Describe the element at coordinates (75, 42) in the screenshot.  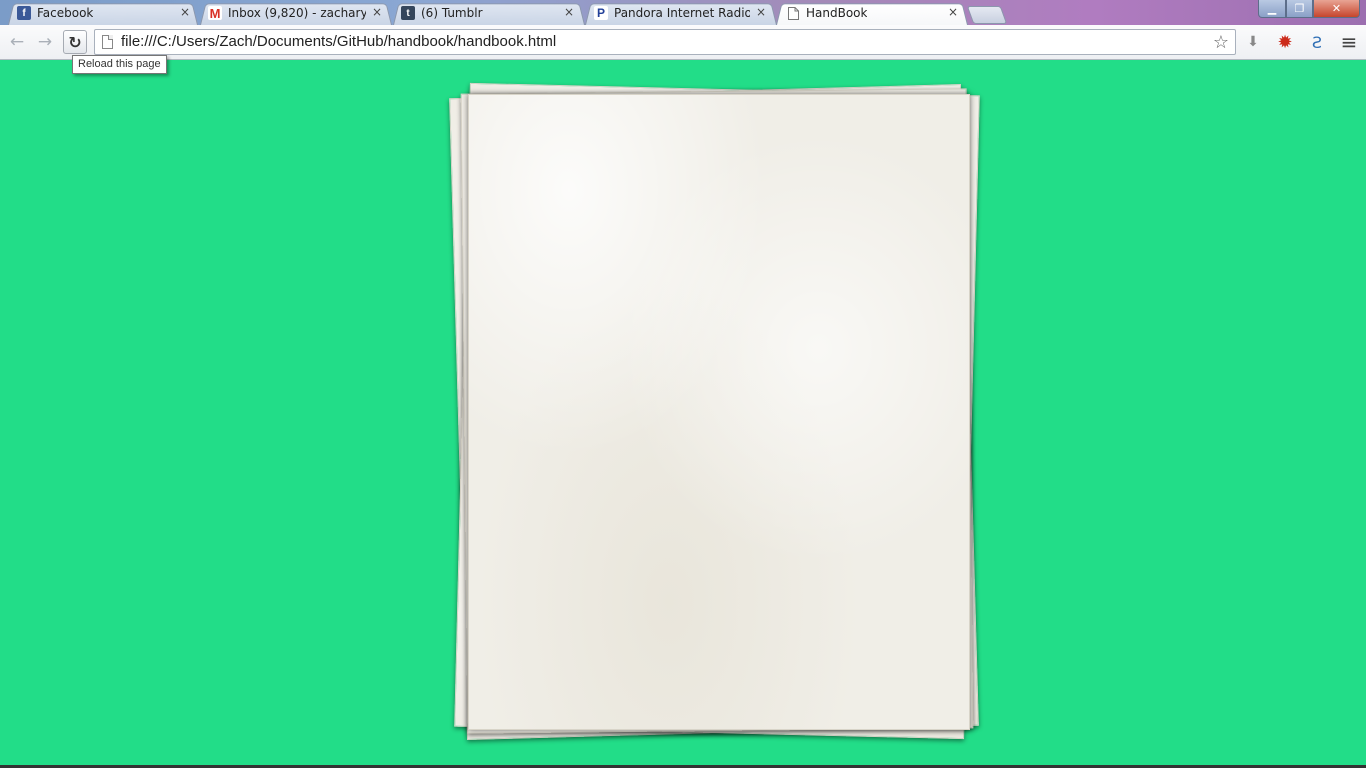
I see `reload-button: ↻` at that location.